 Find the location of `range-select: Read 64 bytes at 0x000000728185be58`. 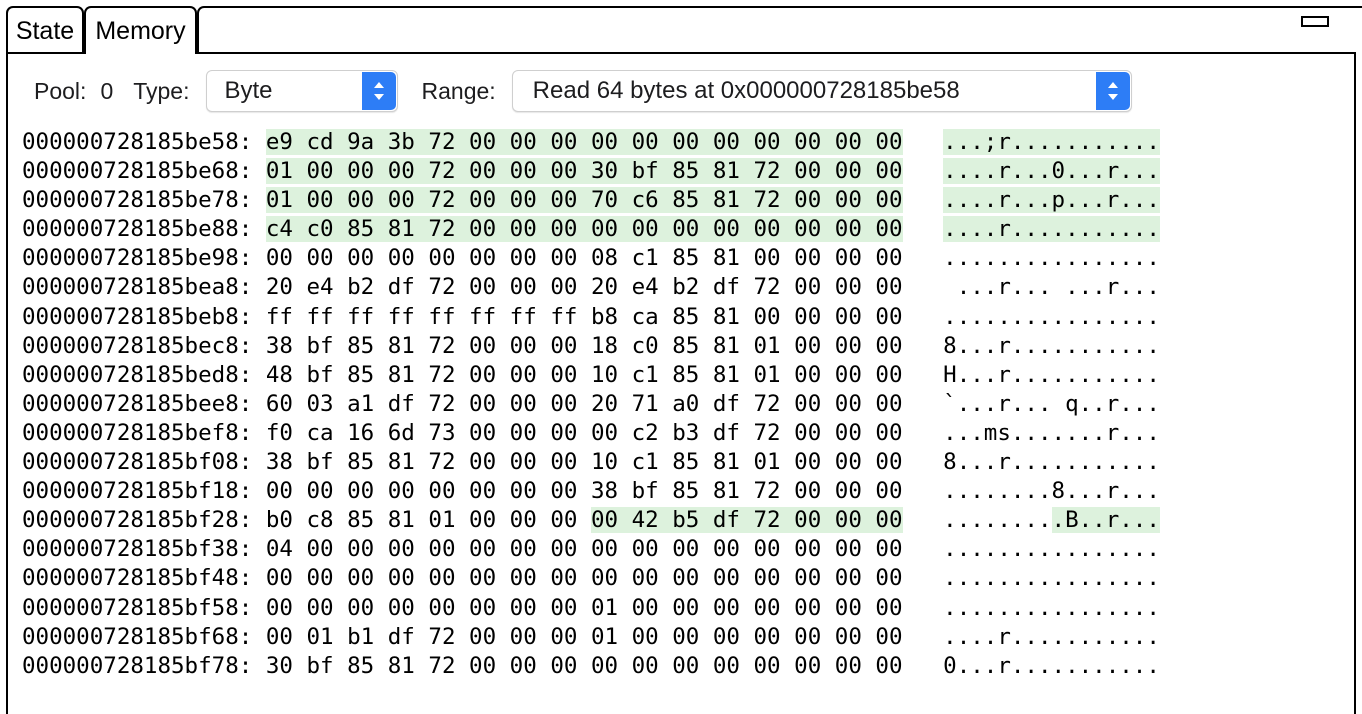

range-select: Read 64 bytes at 0x000000728185be58 is located at coordinates (821, 91).